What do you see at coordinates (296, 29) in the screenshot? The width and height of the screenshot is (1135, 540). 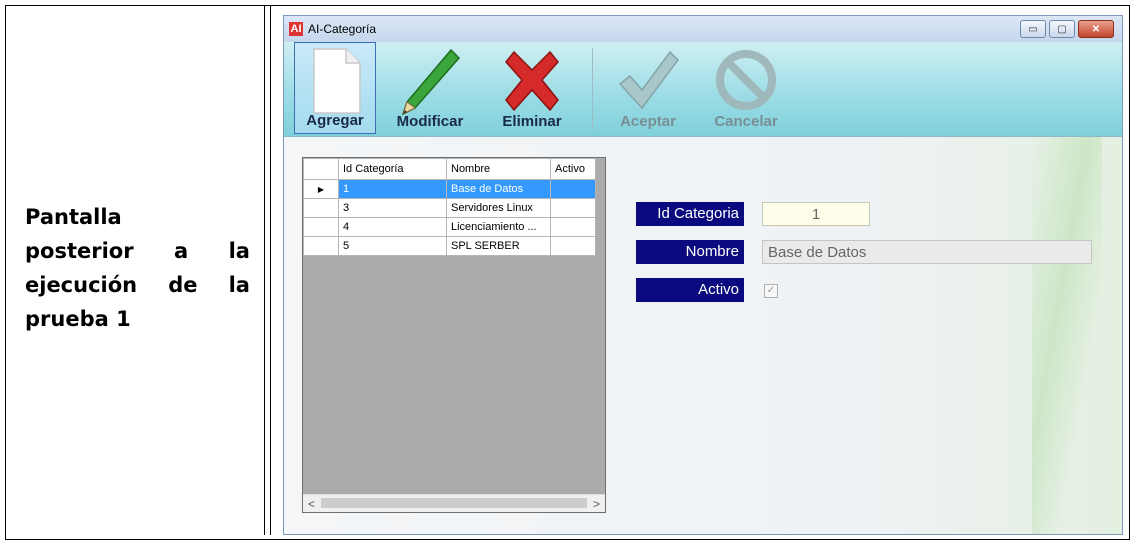 I see `app-icon: AI` at bounding box center [296, 29].